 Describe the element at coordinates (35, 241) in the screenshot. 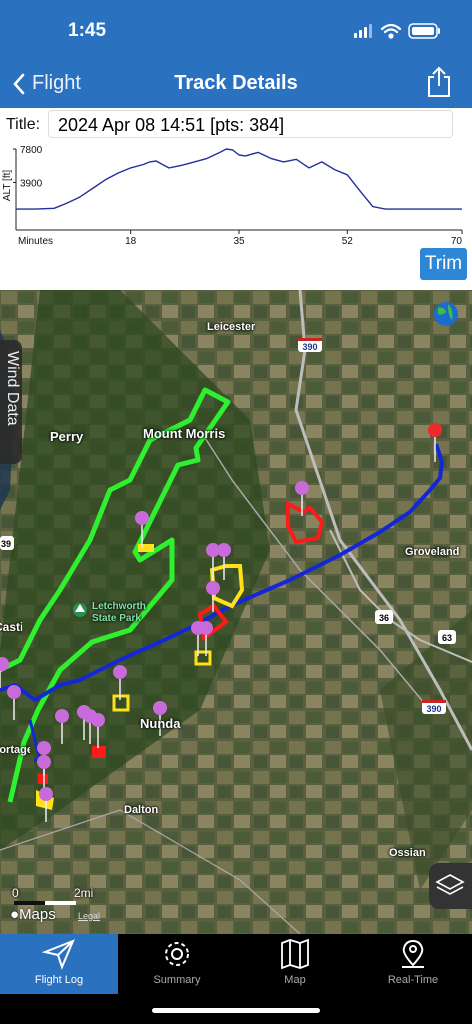

I see `chart-x-axis-label: Minutes` at that location.